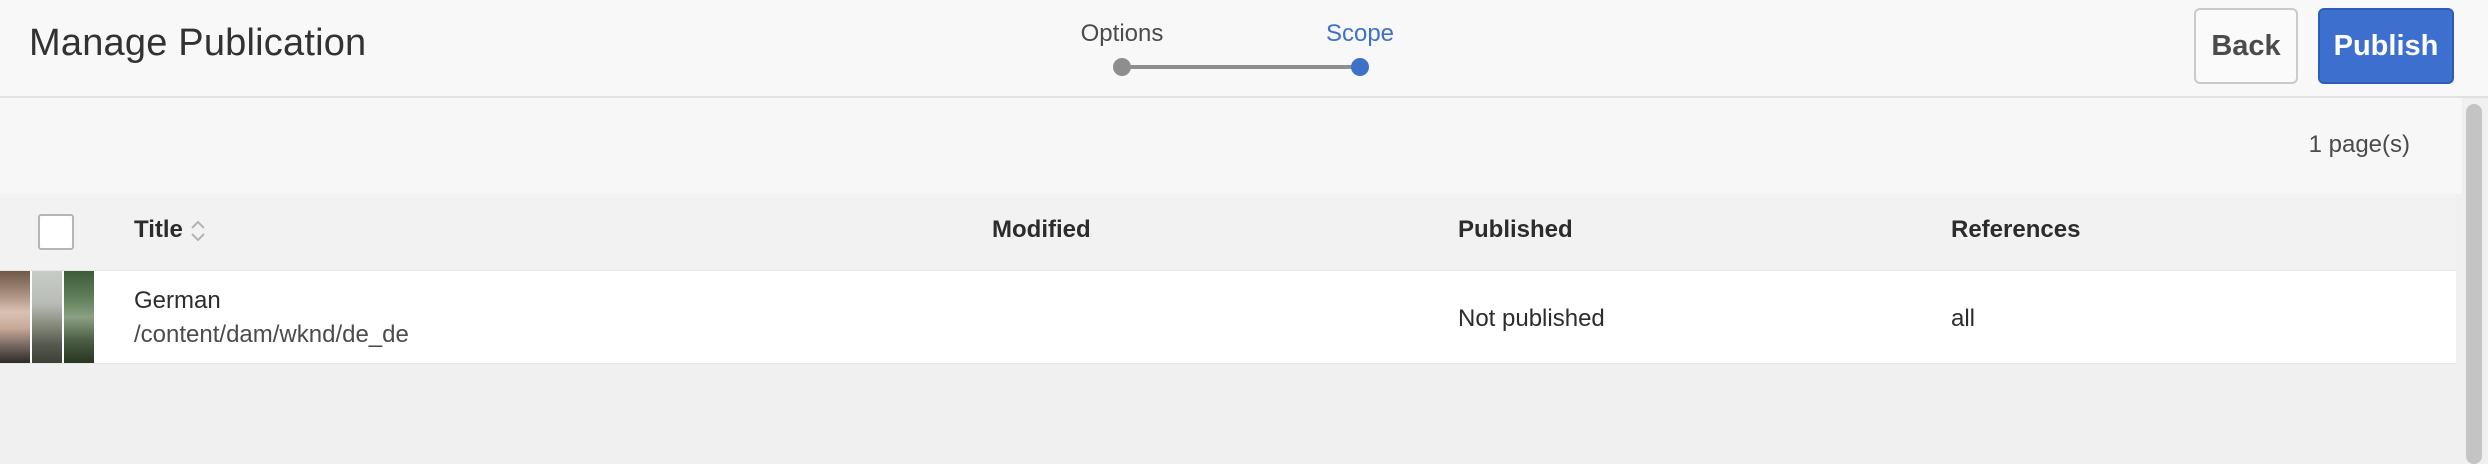  I want to click on thumbnail-image-landscape, so click(47, 317).